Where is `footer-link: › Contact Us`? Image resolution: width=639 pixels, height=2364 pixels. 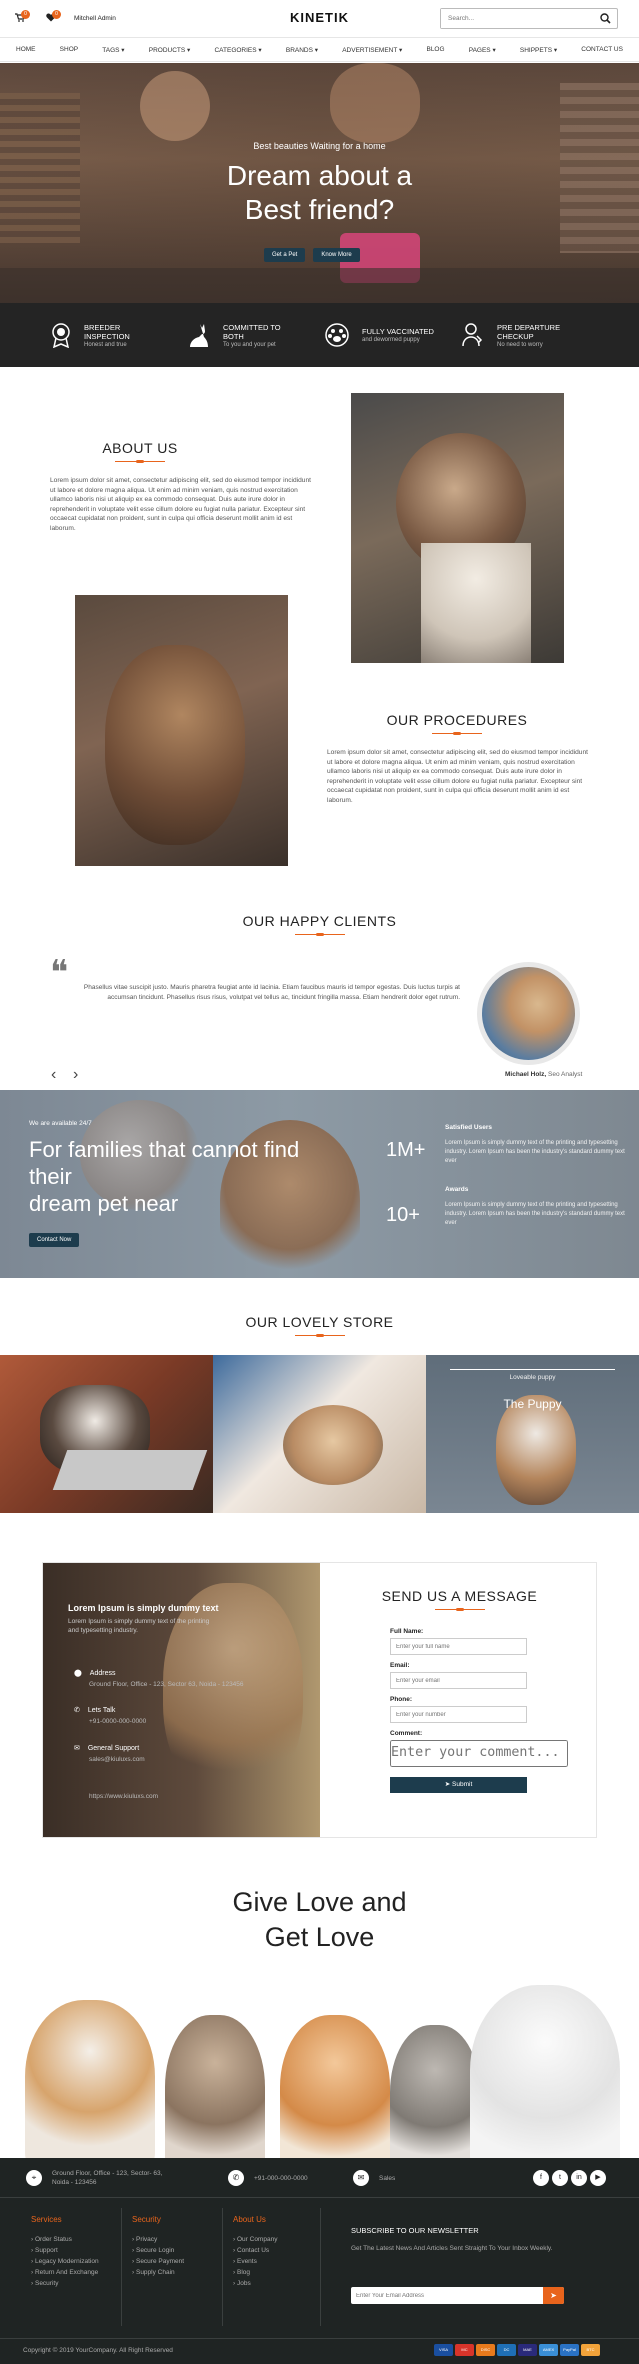
footer-link: › Contact Us is located at coordinates (255, 2250).